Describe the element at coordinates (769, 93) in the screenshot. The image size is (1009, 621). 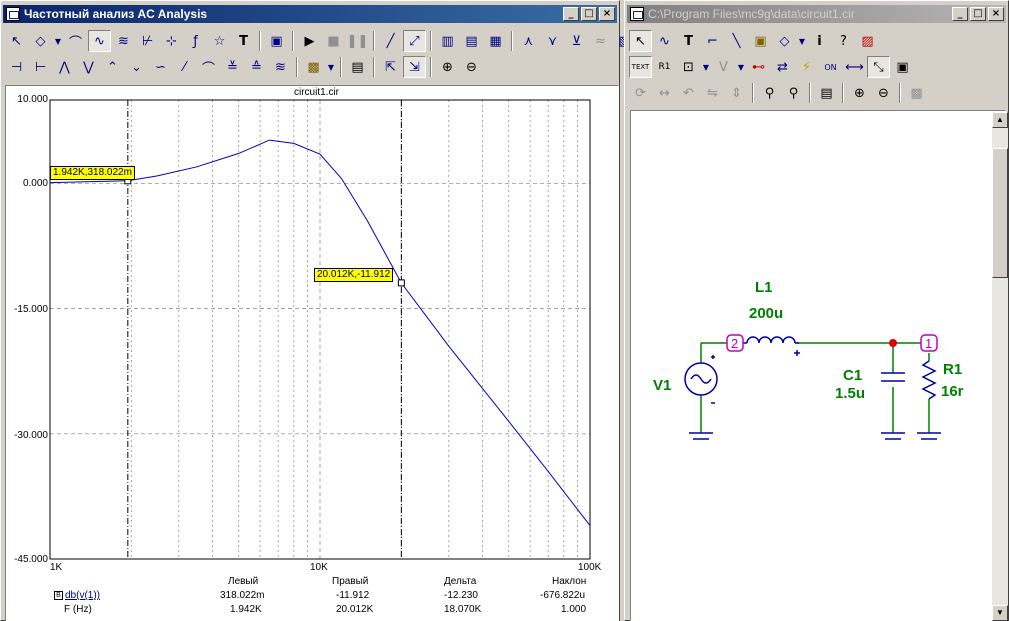
I see `find-icon: ⚲` at that location.